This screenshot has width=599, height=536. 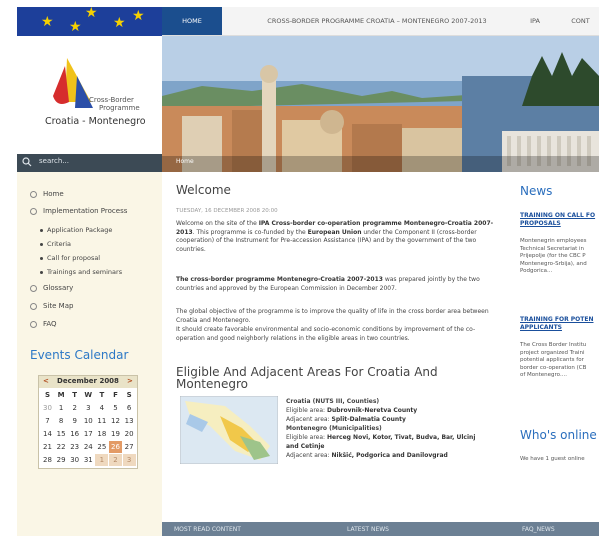 I want to click on area-row: Croatia (NUTS III, Counties), so click(x=392, y=402).